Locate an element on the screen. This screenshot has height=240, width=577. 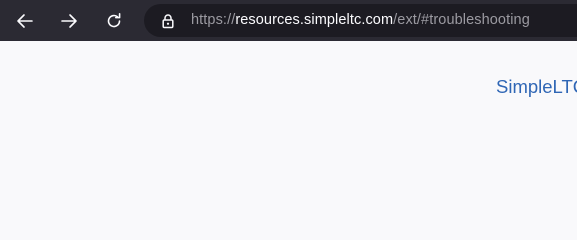
arrow-left-icon is located at coordinates (25, 21).